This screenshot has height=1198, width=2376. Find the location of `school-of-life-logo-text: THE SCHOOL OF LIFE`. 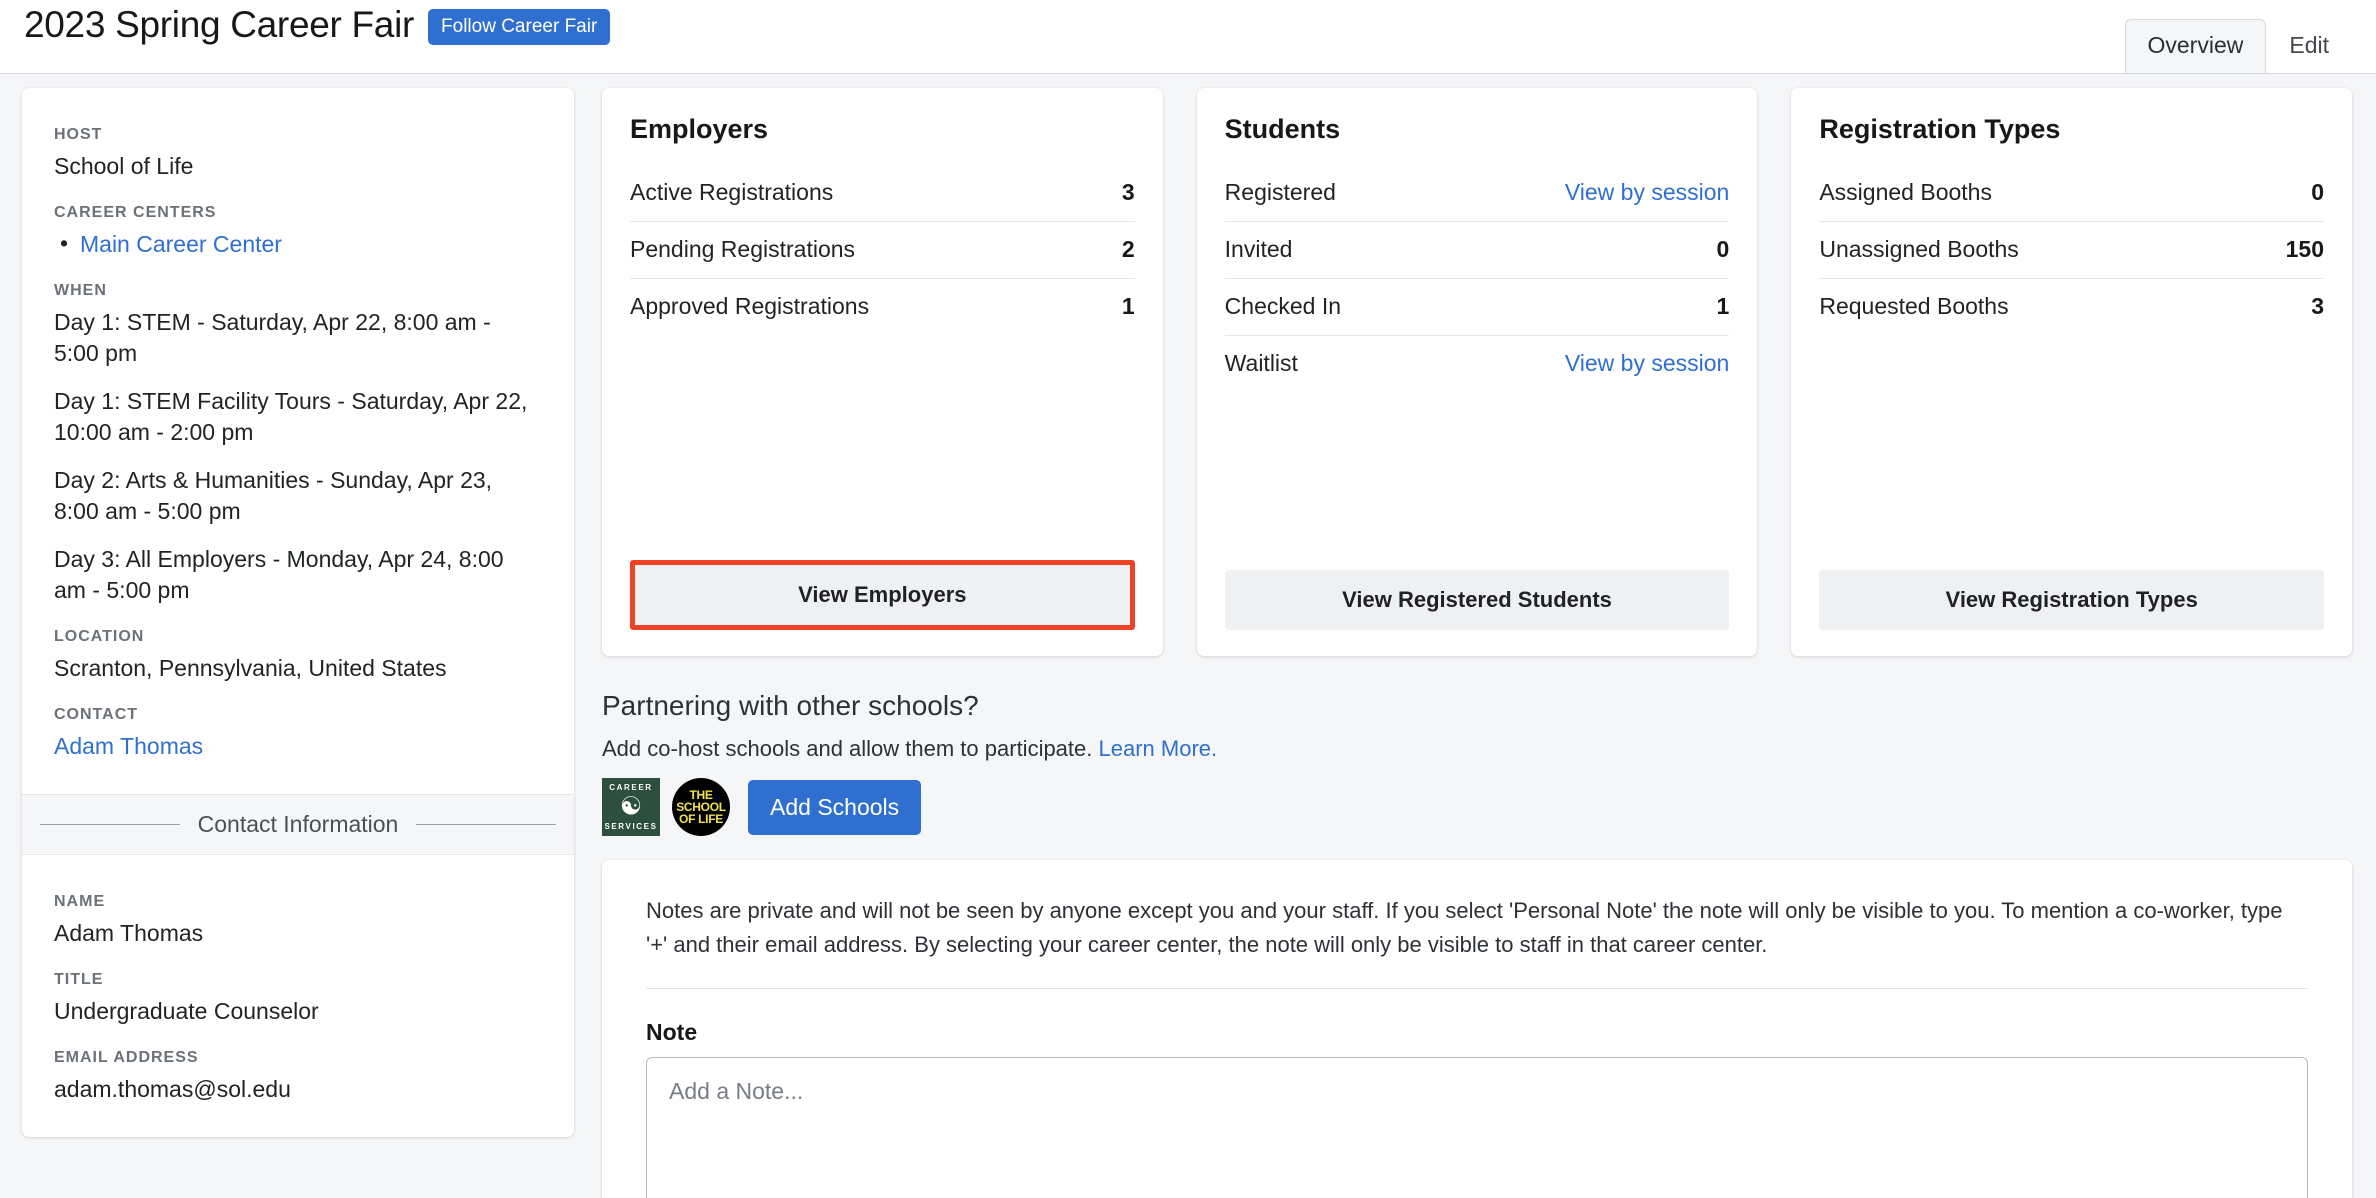

school-of-life-logo-text: THE SCHOOL OF LIFE is located at coordinates (701, 807).